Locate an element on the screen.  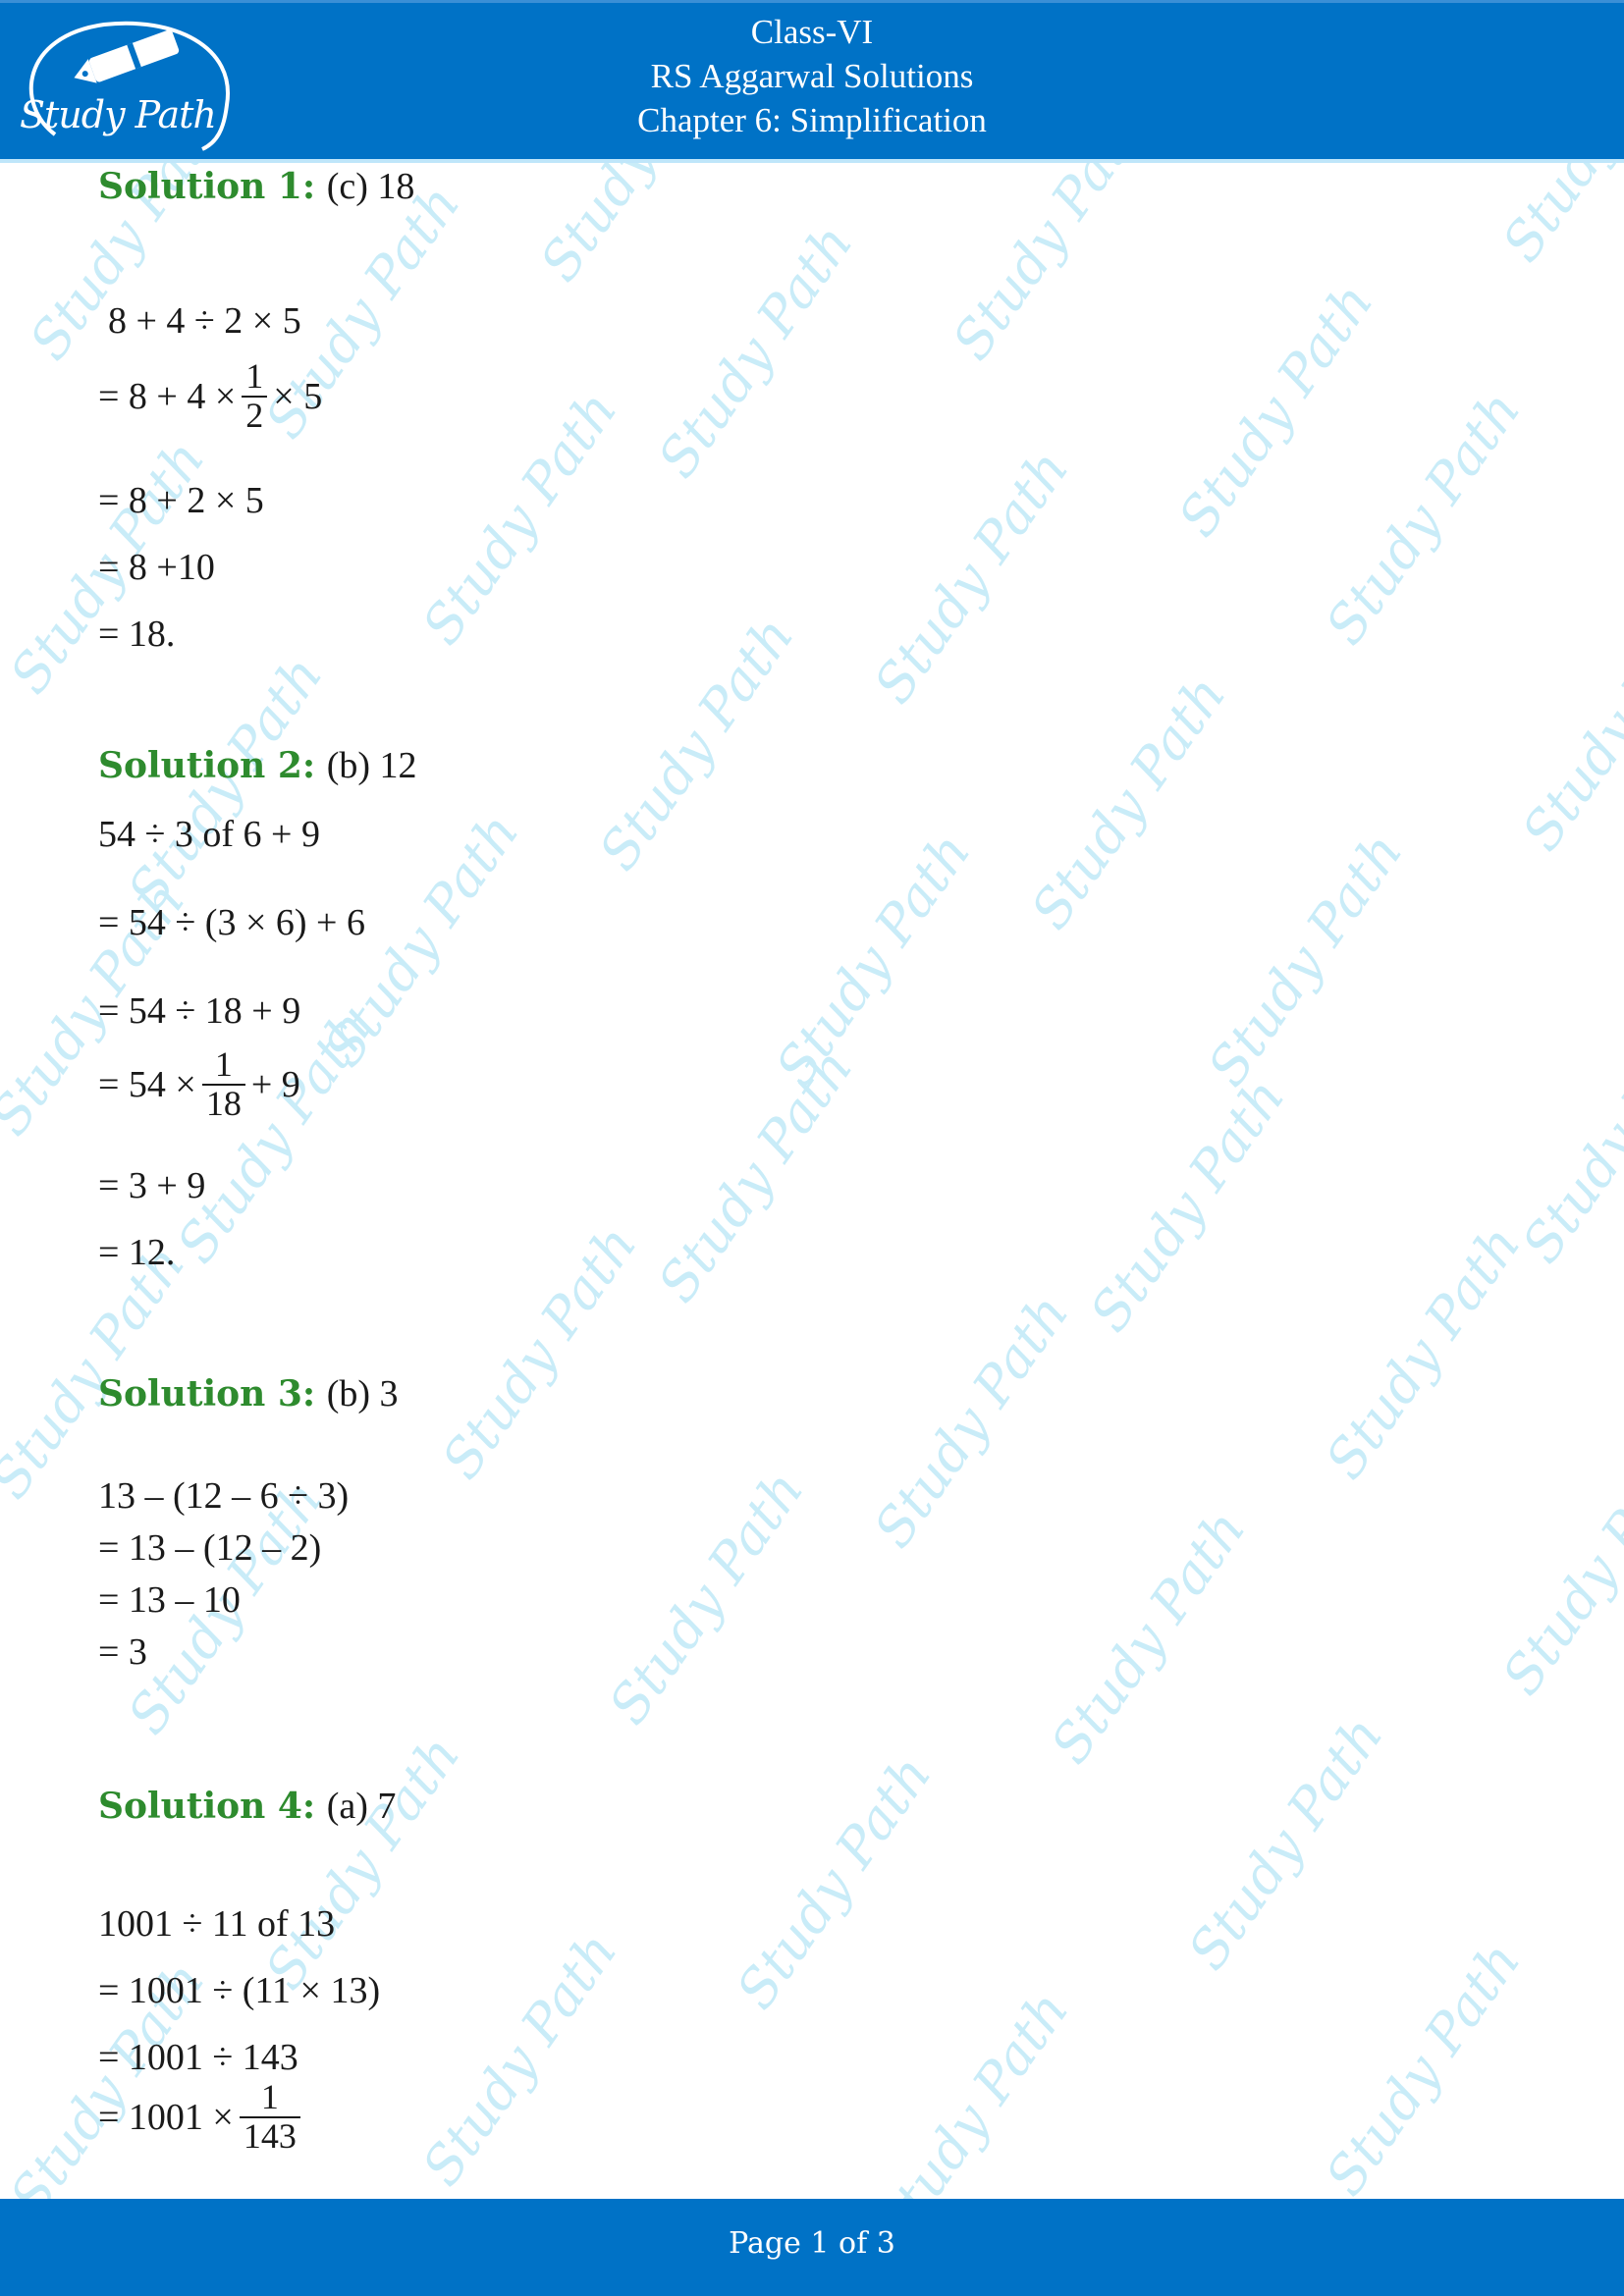
equation-suffix: + 9 is located at coordinates (275, 1084).